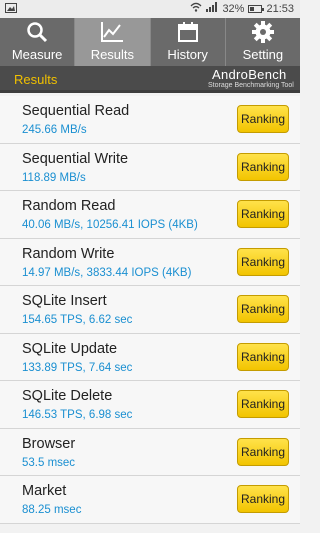 This screenshot has height=533, width=320. Describe the element at coordinates (36, 79) in the screenshot. I see `page-title: Results` at that location.